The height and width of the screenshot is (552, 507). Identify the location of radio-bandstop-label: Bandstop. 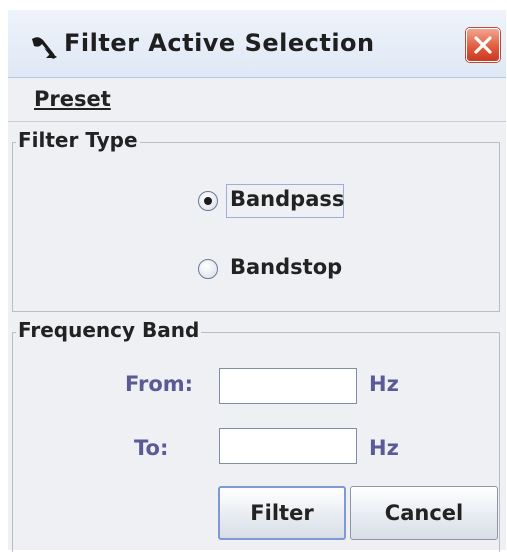
(286, 267).